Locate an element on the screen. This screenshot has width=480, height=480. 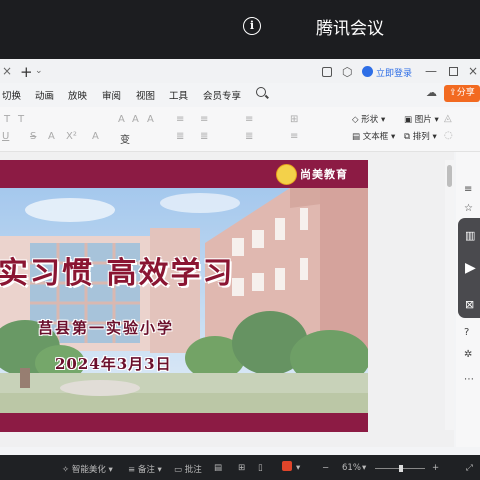
outline-icon: ◌ is located at coordinates (448, 135).